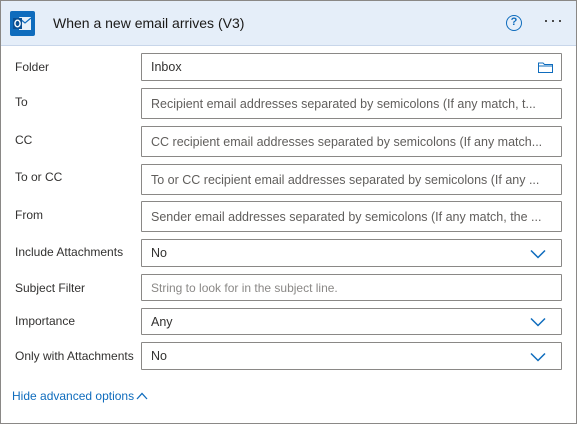 This screenshot has height=424, width=577. What do you see at coordinates (514, 23) in the screenshot?
I see `help-icon: ?` at bounding box center [514, 23].